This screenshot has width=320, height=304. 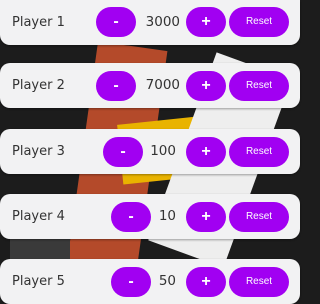 I want to click on player-score: 10, so click(x=167, y=216).